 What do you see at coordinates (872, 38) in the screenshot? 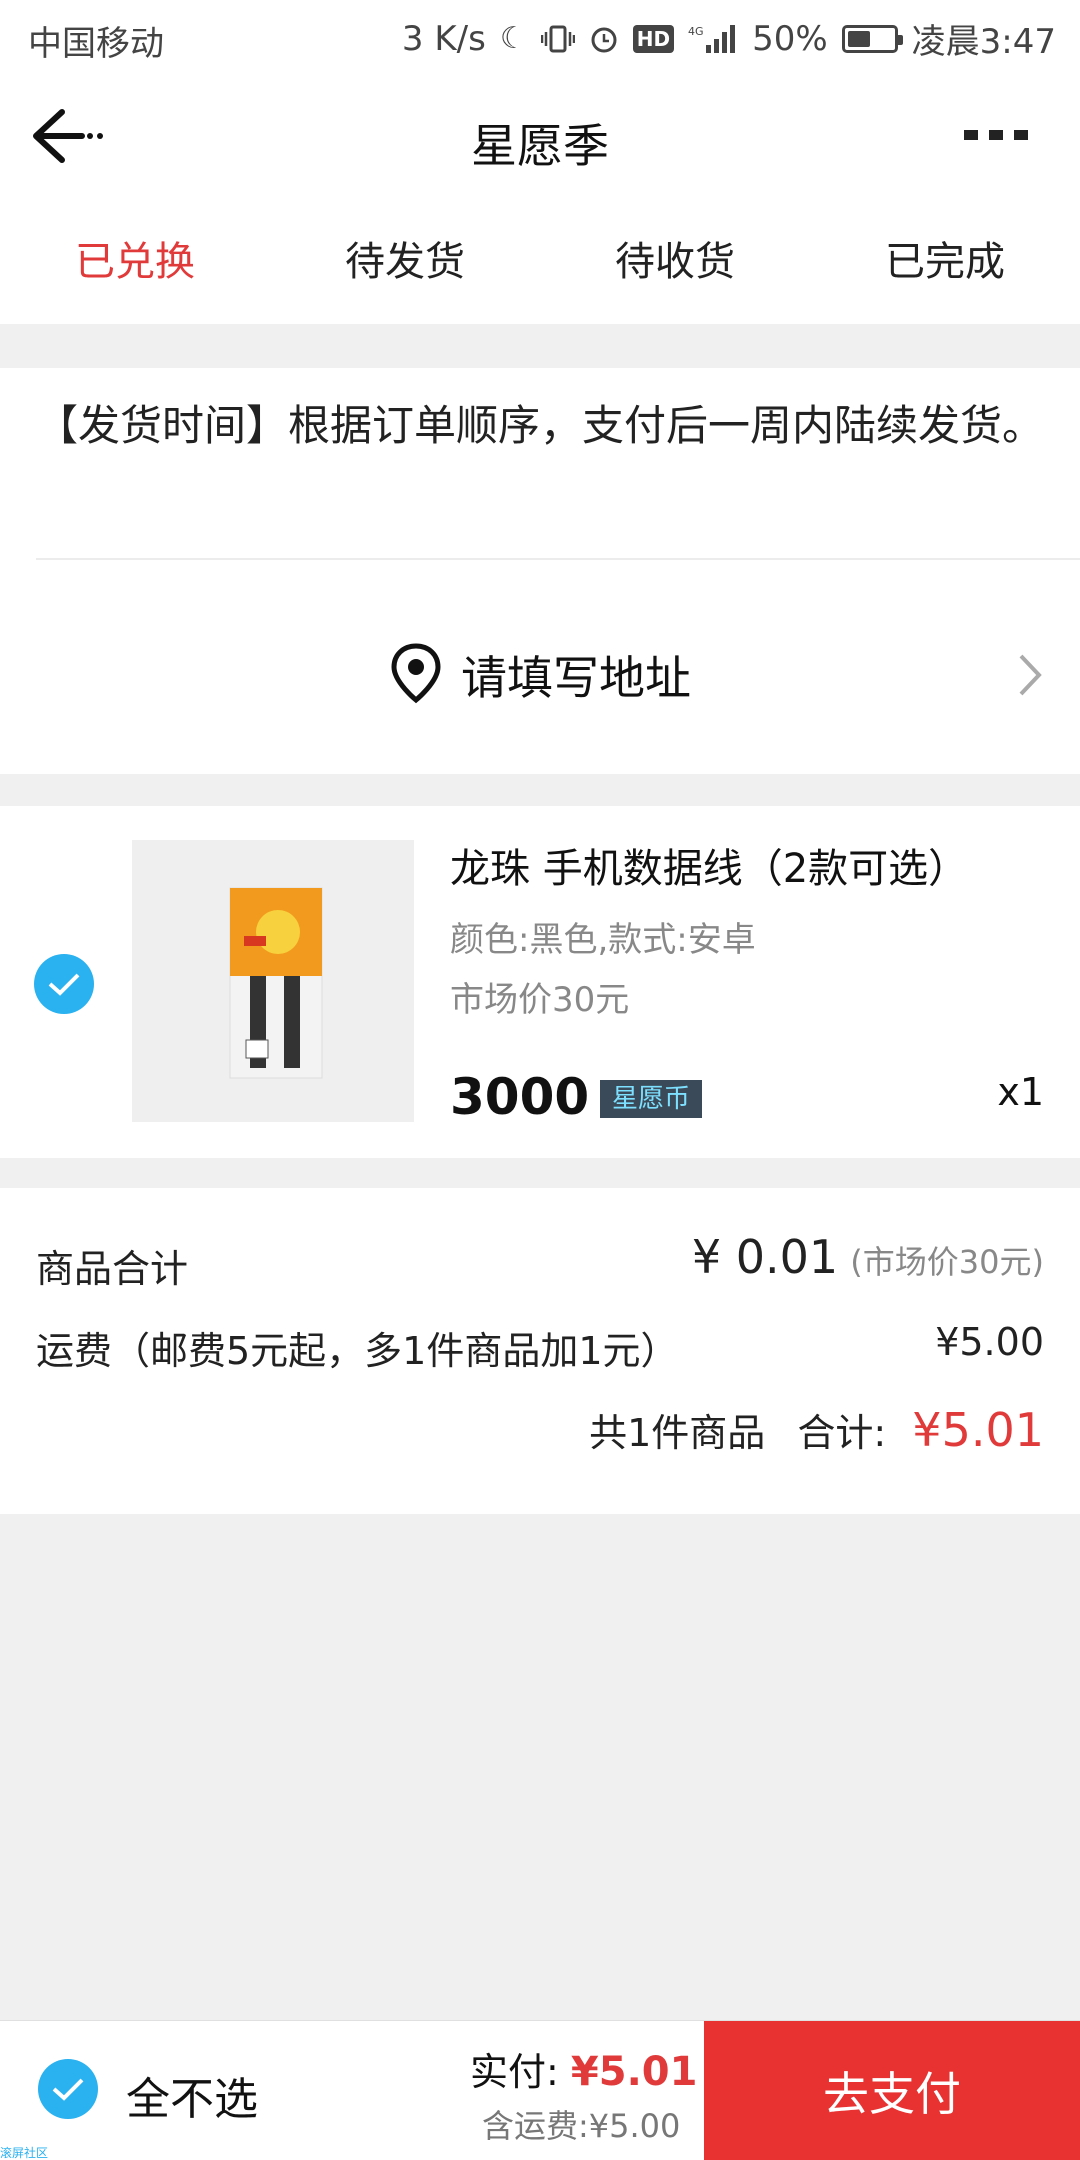
I see `battery-icon` at bounding box center [872, 38].